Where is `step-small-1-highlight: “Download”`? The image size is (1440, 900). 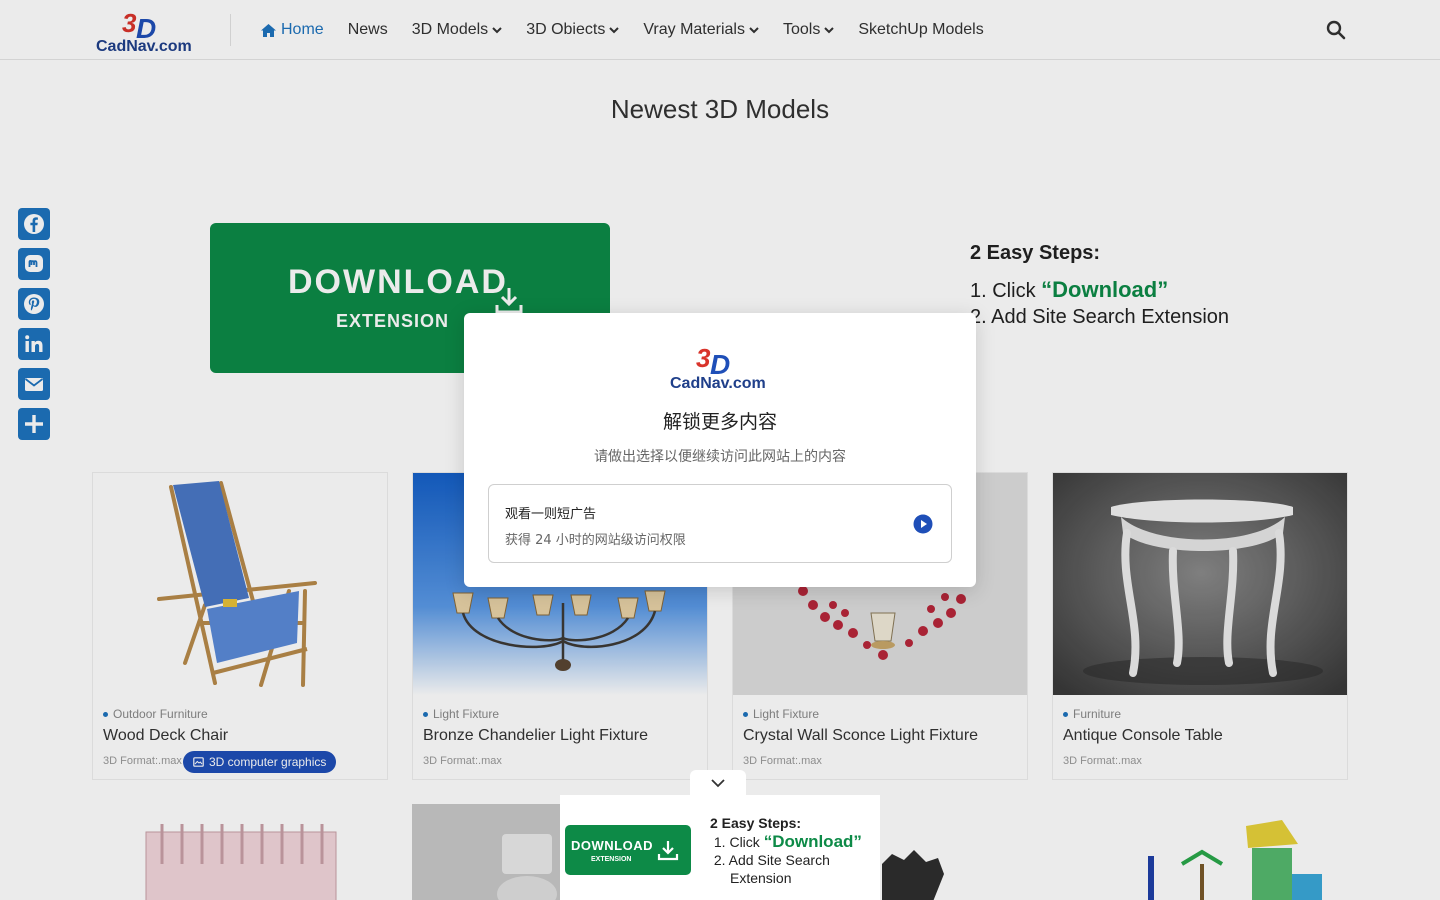
step-small-1-highlight: “Download” is located at coordinates (812, 841).